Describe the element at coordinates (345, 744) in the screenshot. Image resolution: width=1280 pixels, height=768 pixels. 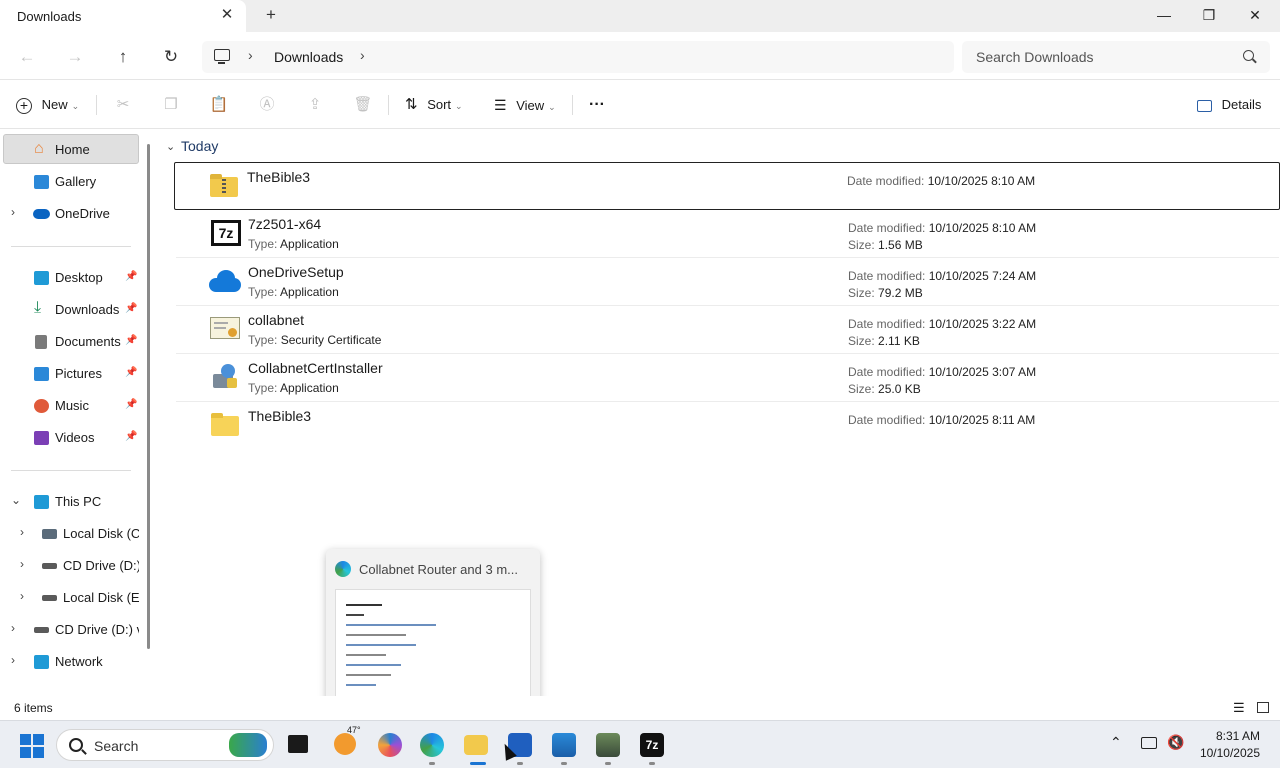
I see `weather-icon` at that location.